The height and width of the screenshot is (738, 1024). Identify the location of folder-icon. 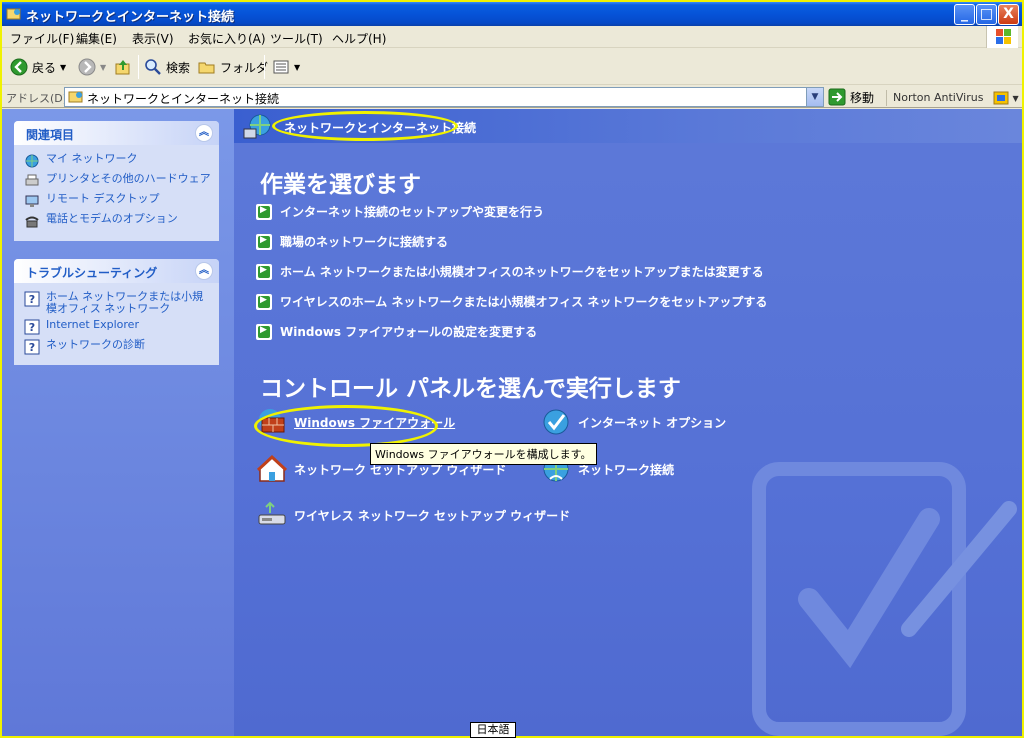
(206, 68).